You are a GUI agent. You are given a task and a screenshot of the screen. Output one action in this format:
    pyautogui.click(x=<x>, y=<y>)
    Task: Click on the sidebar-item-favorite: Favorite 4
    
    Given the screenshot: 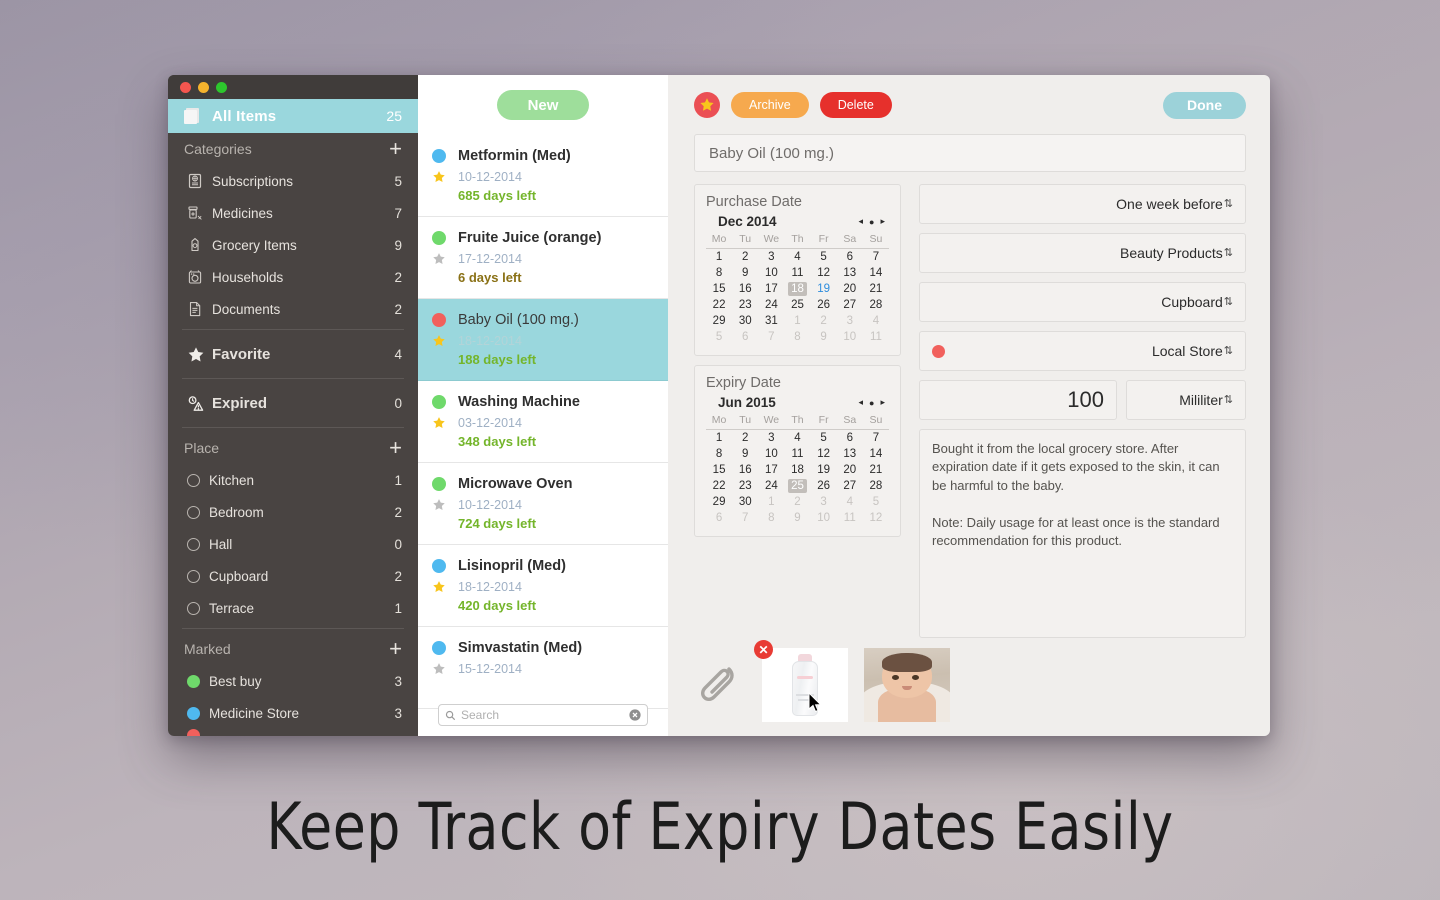 What is the action you would take?
    pyautogui.click(x=293, y=354)
    